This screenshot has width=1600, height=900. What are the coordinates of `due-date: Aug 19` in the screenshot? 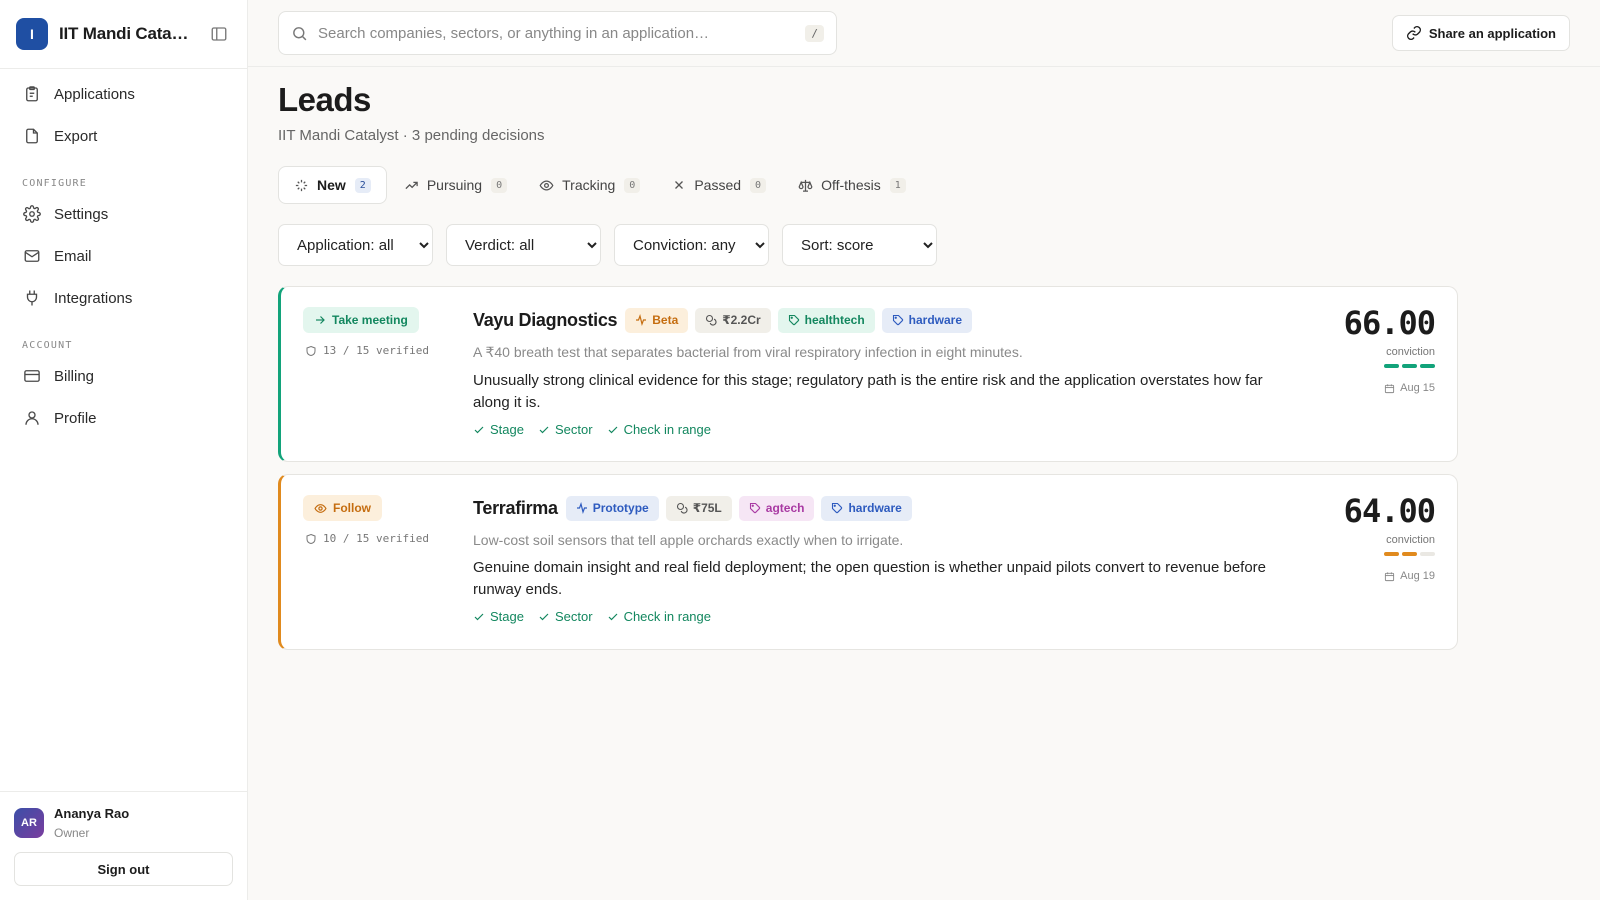 It's located at (1375, 576).